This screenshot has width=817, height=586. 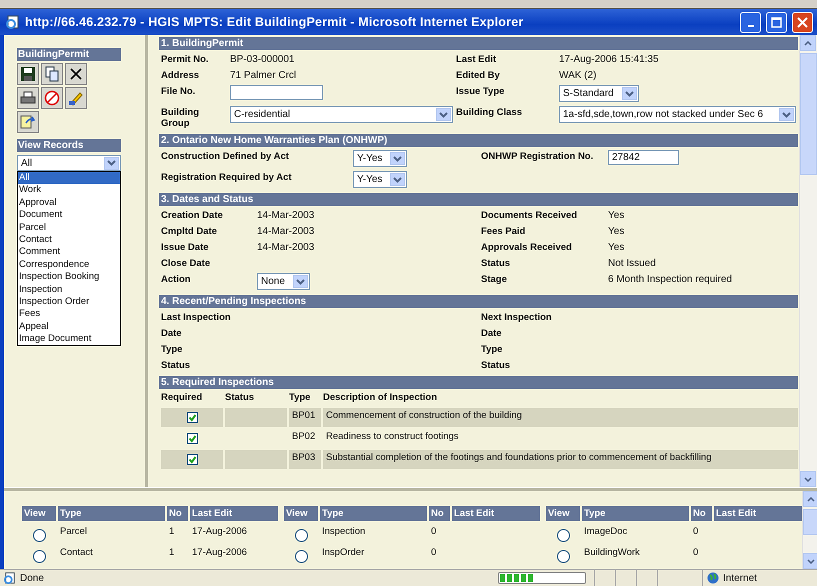 What do you see at coordinates (802, 22) in the screenshot?
I see `close-button` at bounding box center [802, 22].